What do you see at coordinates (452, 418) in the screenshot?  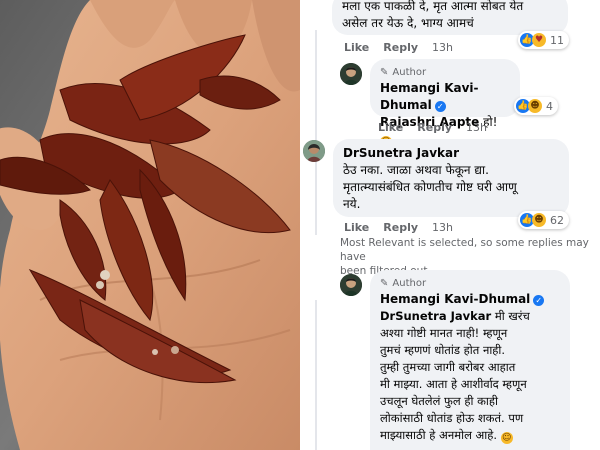 I see `reply-2-line-6: लोकांसाठी धोतांड होऊ शकतं. पण` at bounding box center [452, 418].